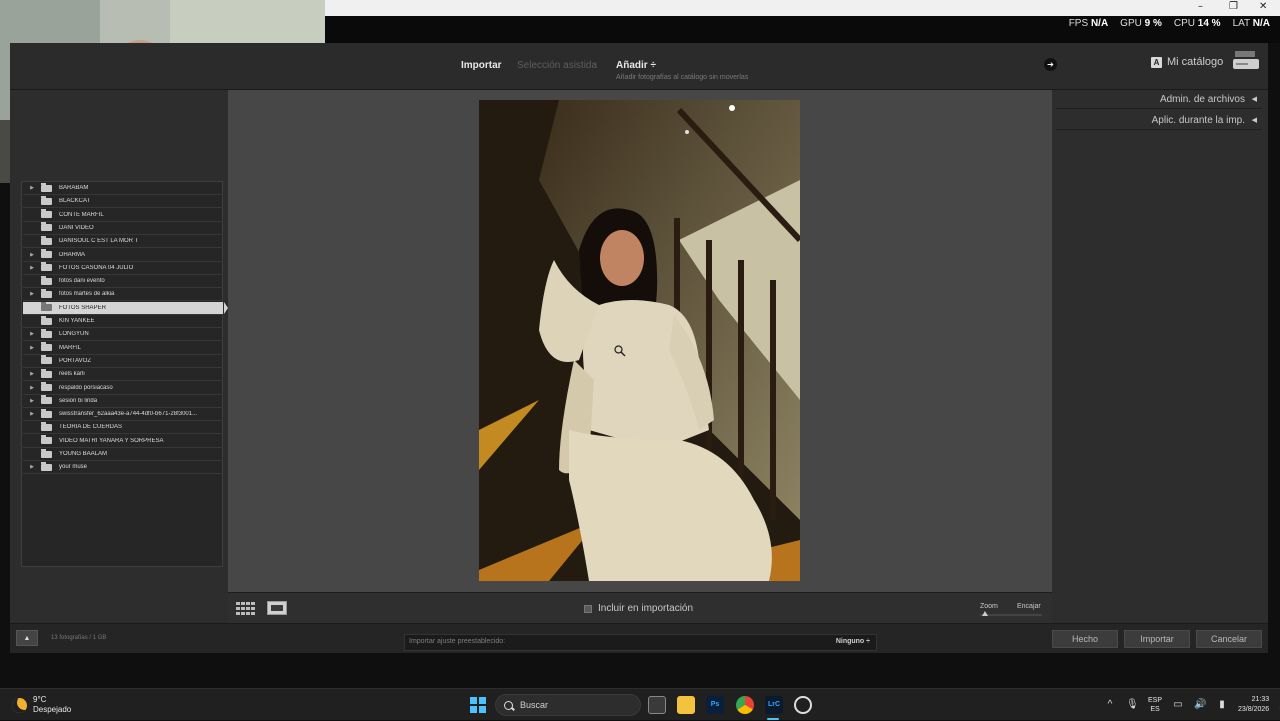  What do you see at coordinates (636, 65) in the screenshot?
I see `add-mode-dropdown: Añadir ÷` at bounding box center [636, 65].